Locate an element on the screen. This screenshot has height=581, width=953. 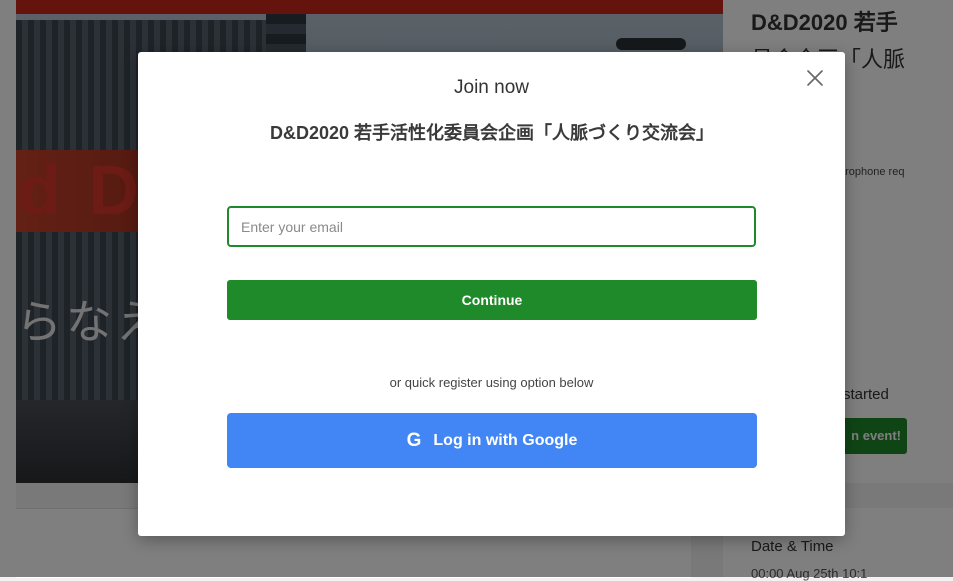
email-input is located at coordinates (491, 226).